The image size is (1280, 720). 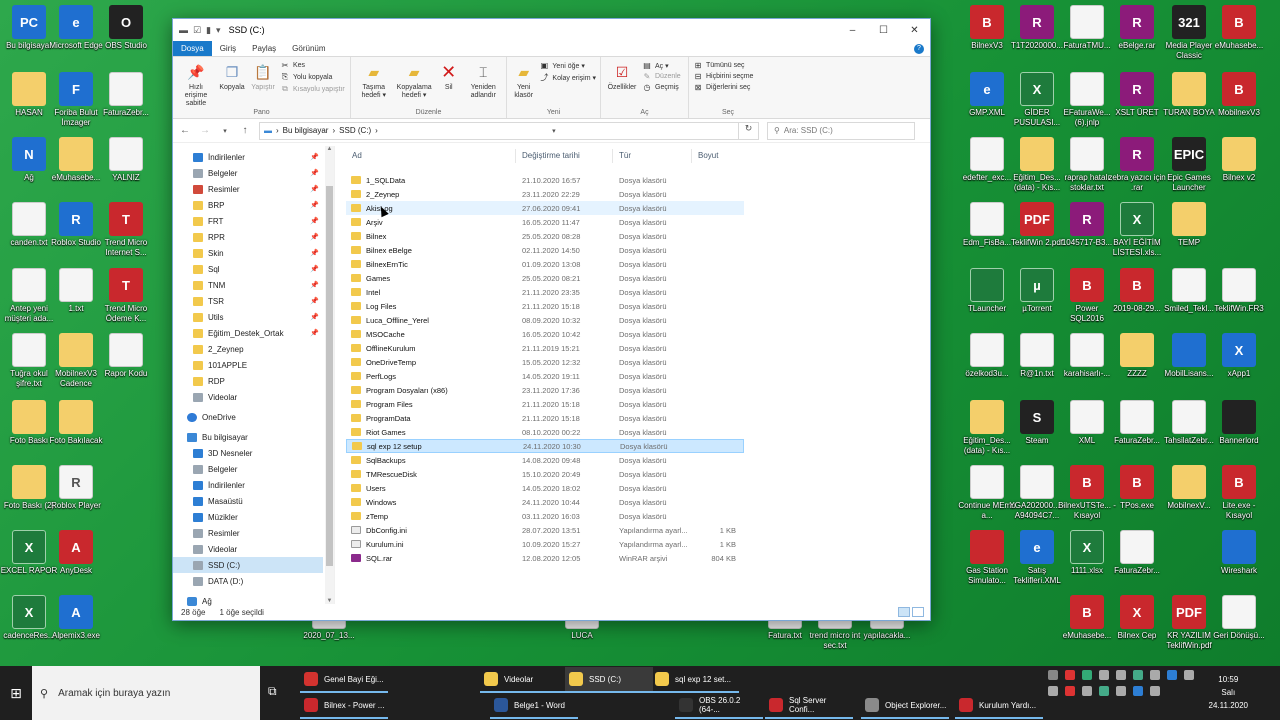 What do you see at coordinates (1239, 95) in the screenshot?
I see `desktop-shortcut: B MobilnexV3` at bounding box center [1239, 95].